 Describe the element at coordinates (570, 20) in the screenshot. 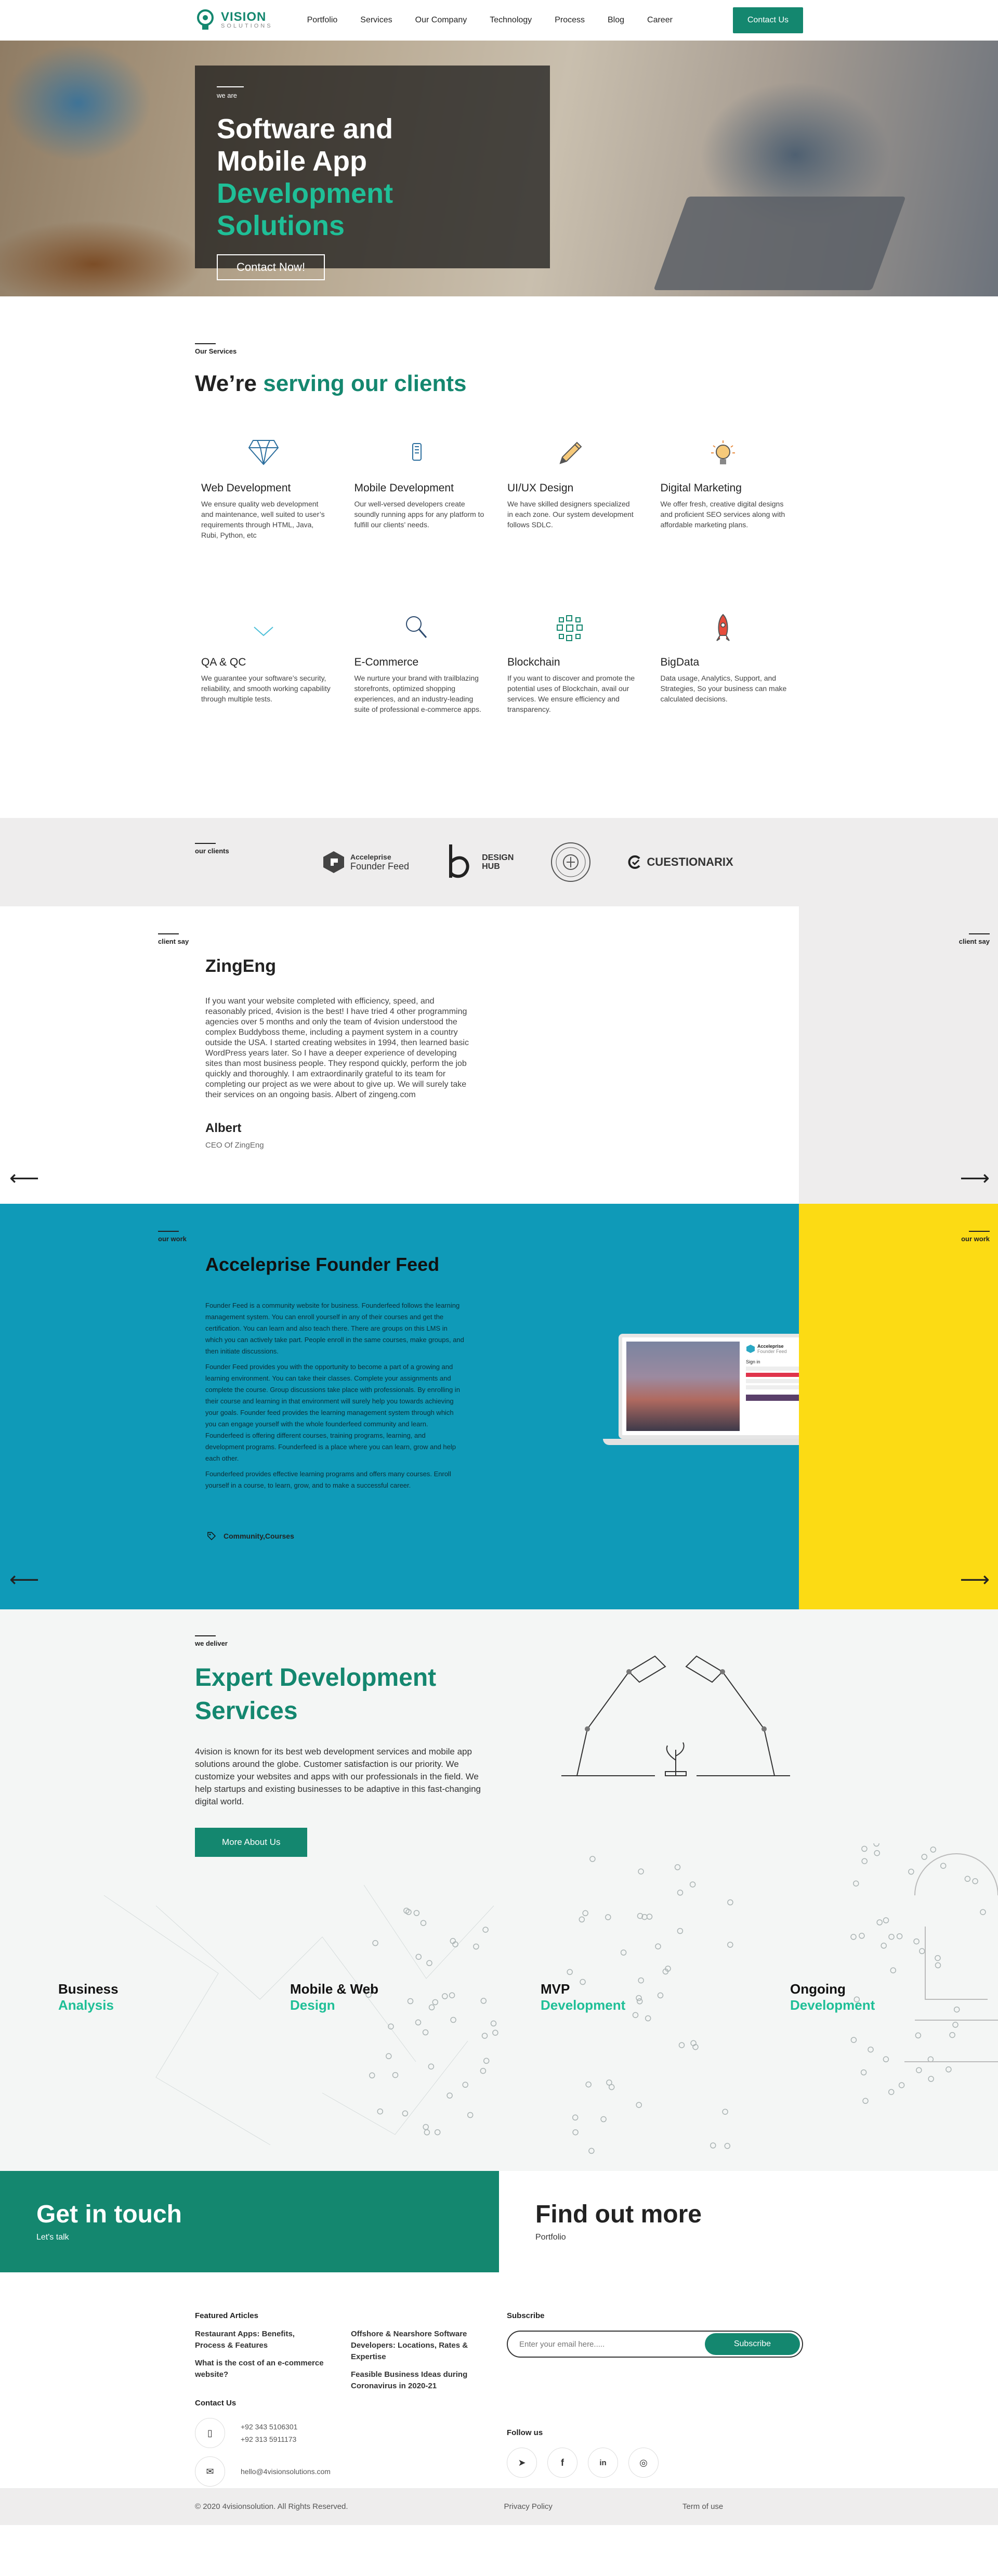

I see `nav-process: Process` at that location.